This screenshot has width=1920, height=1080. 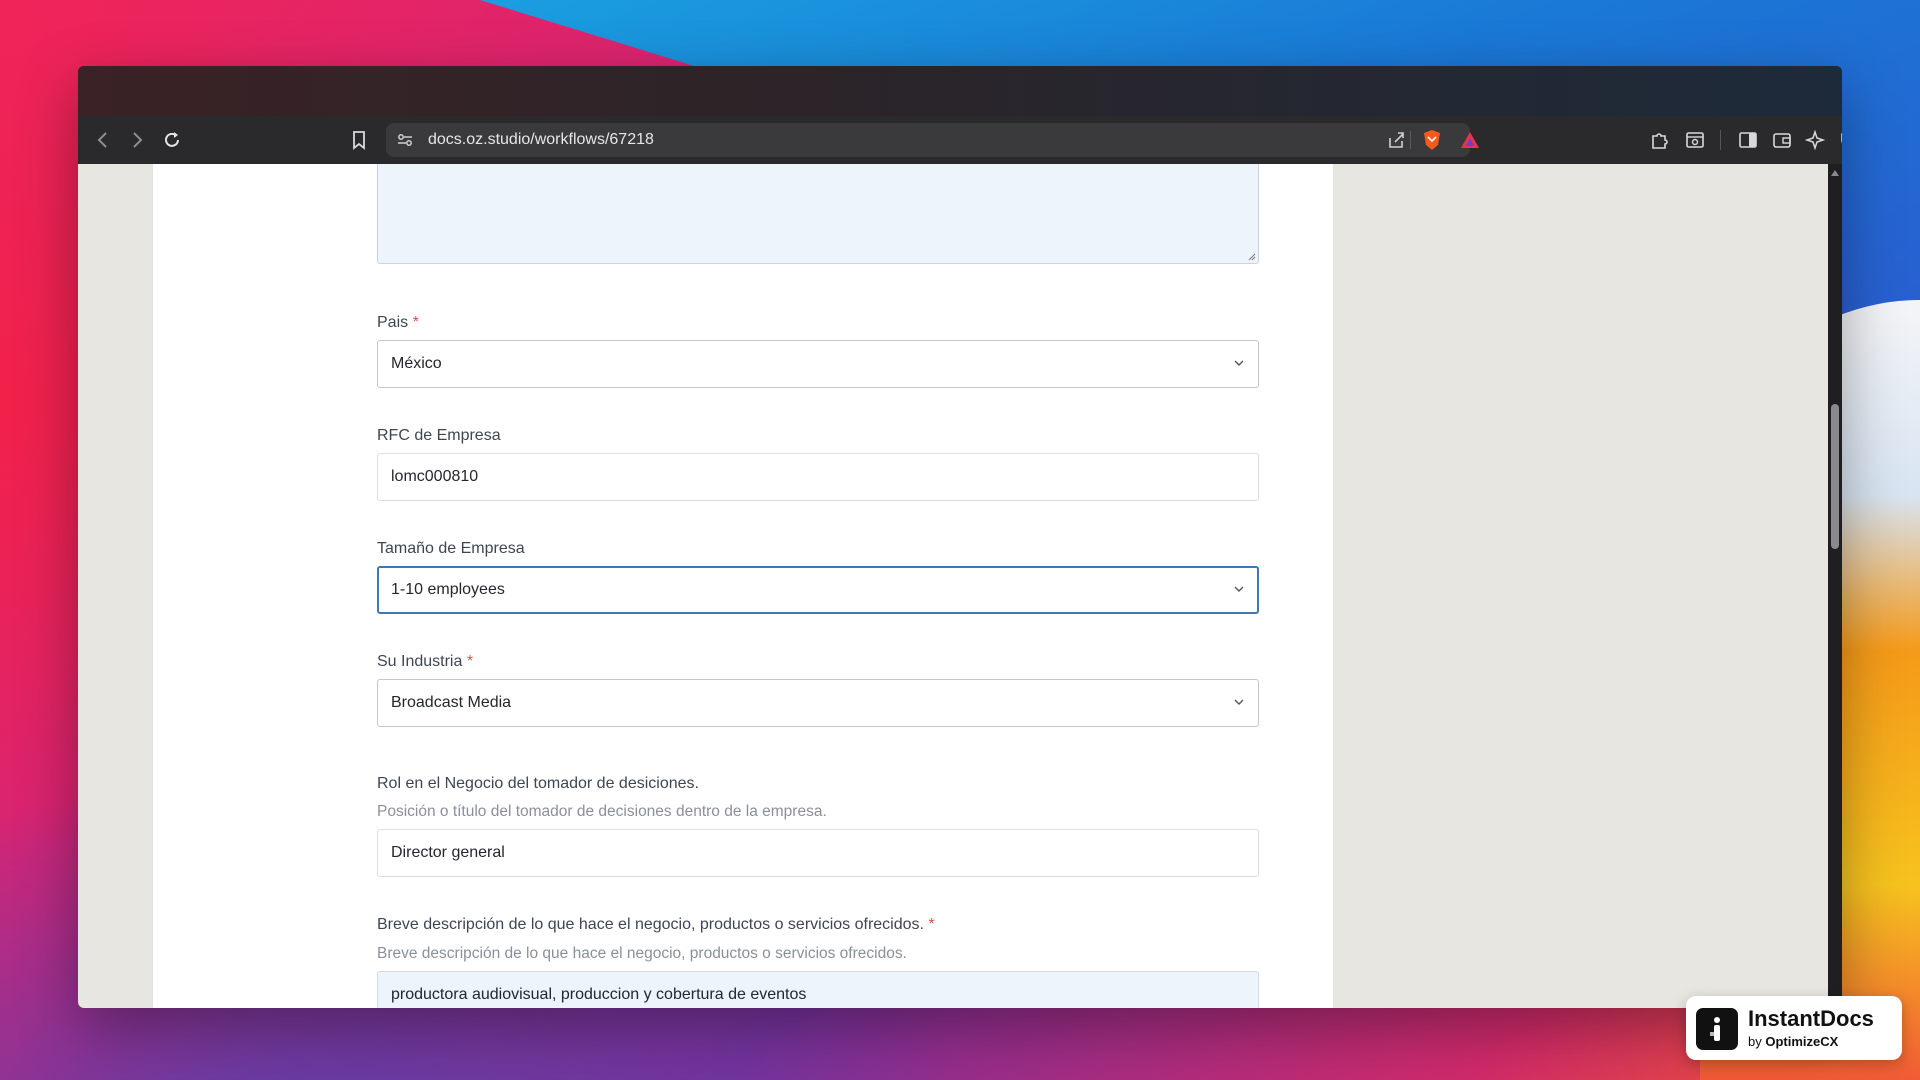 I want to click on address-bar: docs.oz.studio/workflows/67218, so click(x=932, y=140).